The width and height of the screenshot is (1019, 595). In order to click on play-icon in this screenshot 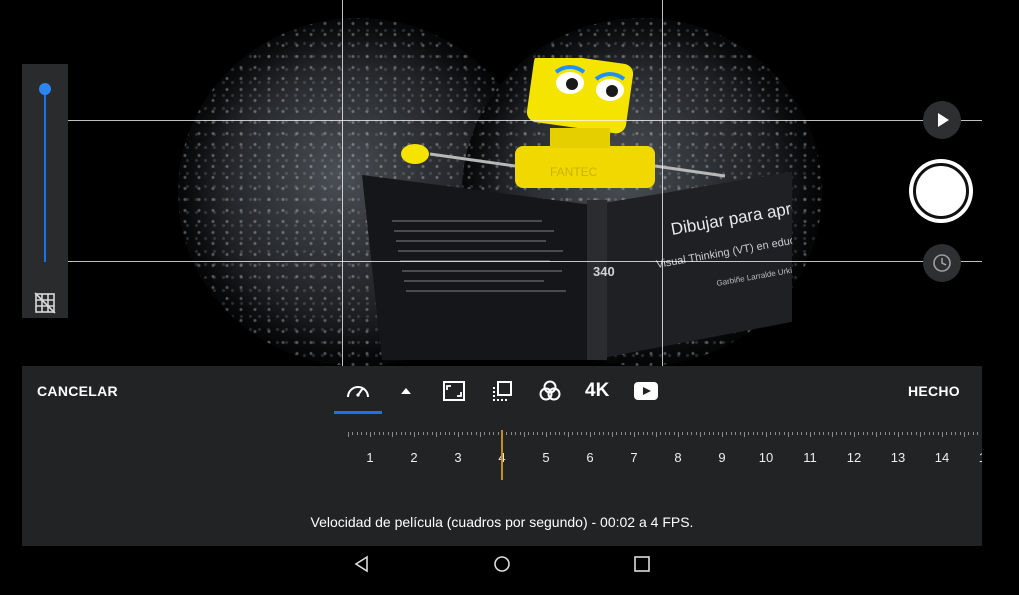, I will do `click(943, 120)`.